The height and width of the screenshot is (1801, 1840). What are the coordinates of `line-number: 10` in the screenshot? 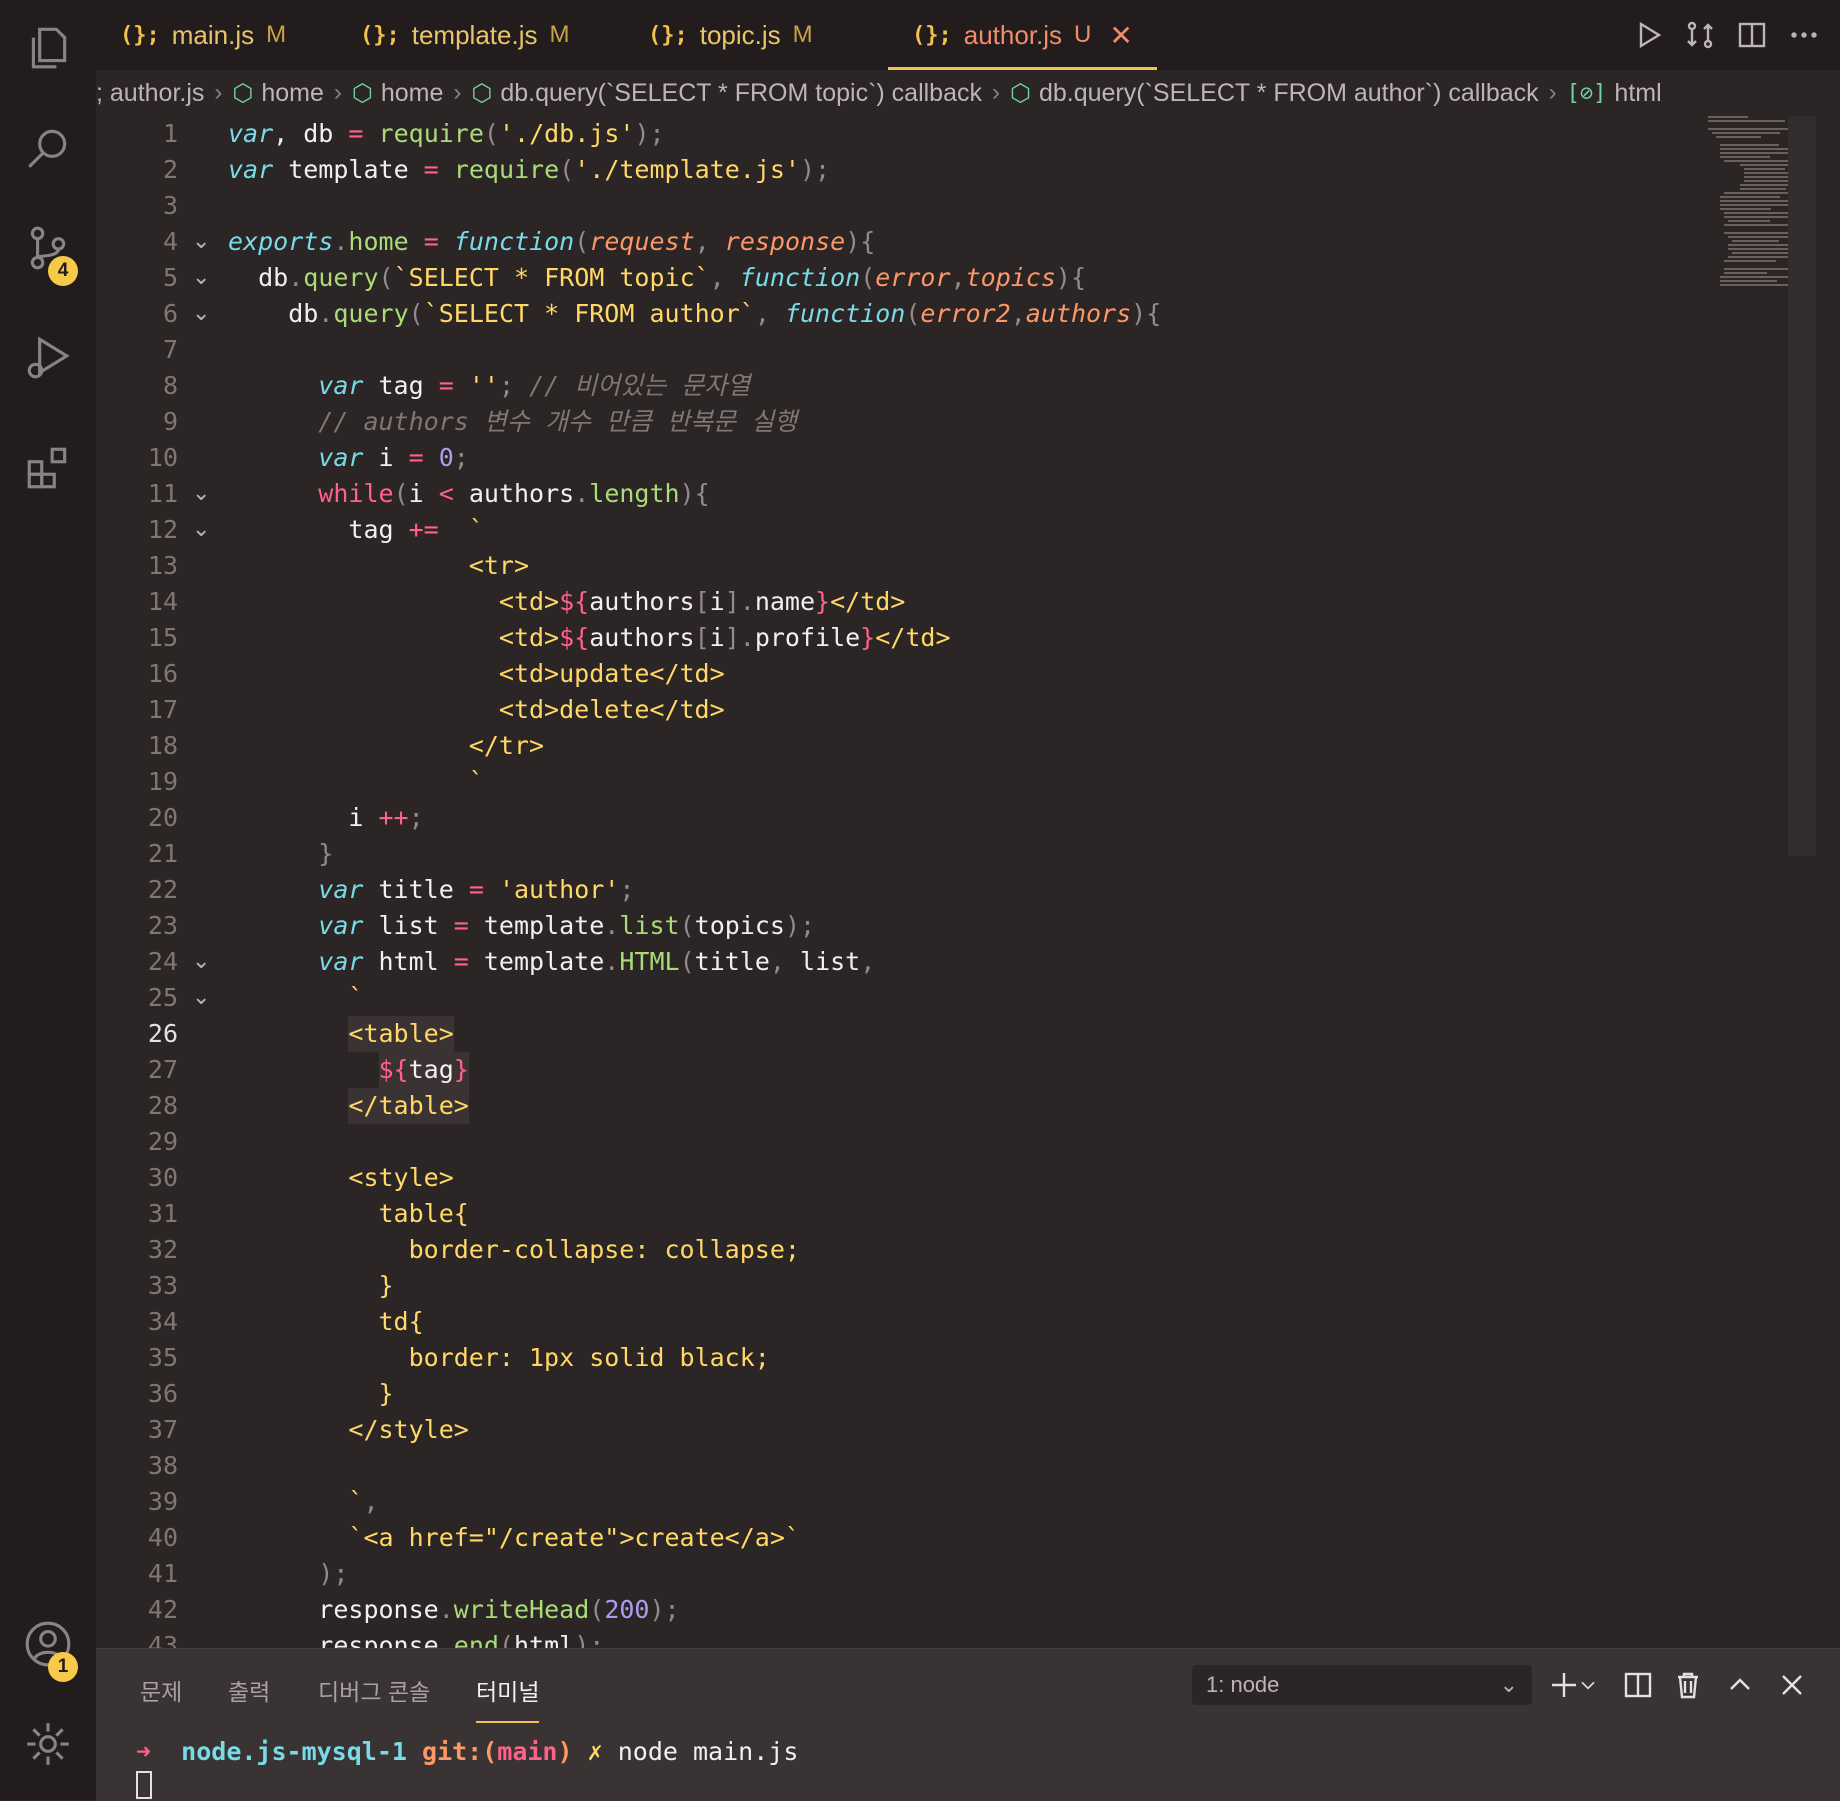 It's located at (162, 457).